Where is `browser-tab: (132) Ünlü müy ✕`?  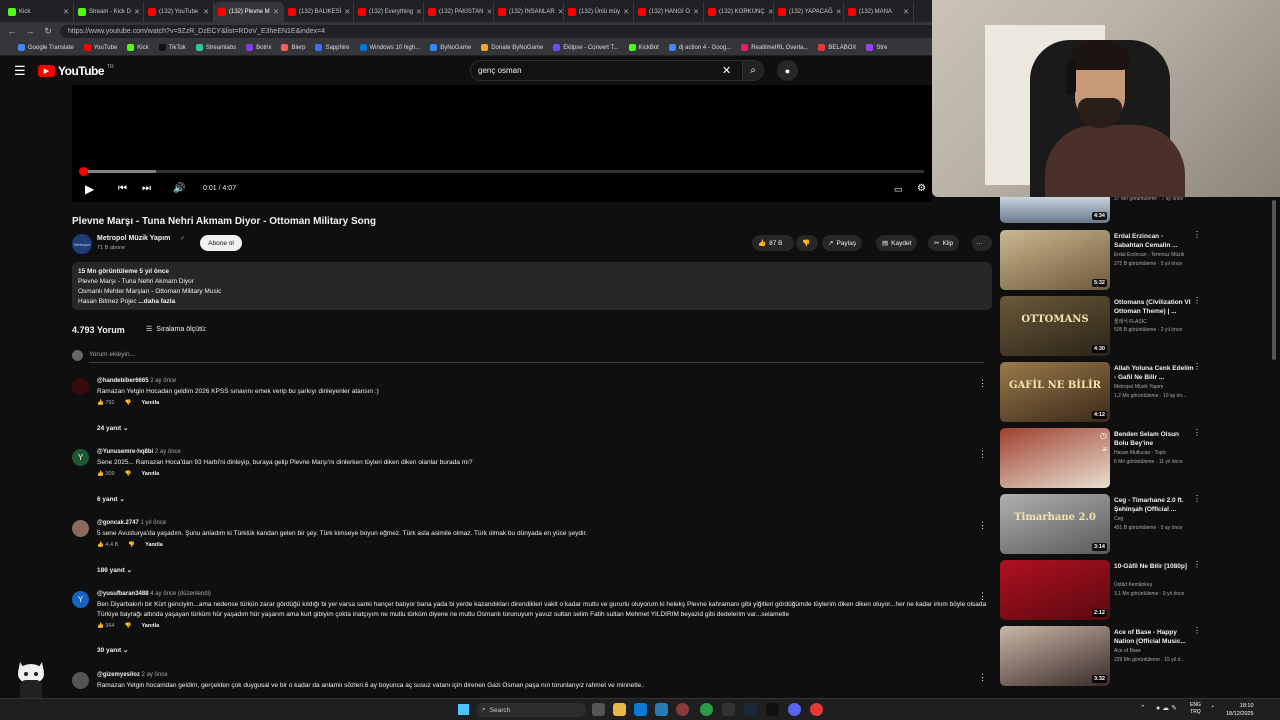 browser-tab: (132) Ünlü müy ✕ is located at coordinates (599, 12).